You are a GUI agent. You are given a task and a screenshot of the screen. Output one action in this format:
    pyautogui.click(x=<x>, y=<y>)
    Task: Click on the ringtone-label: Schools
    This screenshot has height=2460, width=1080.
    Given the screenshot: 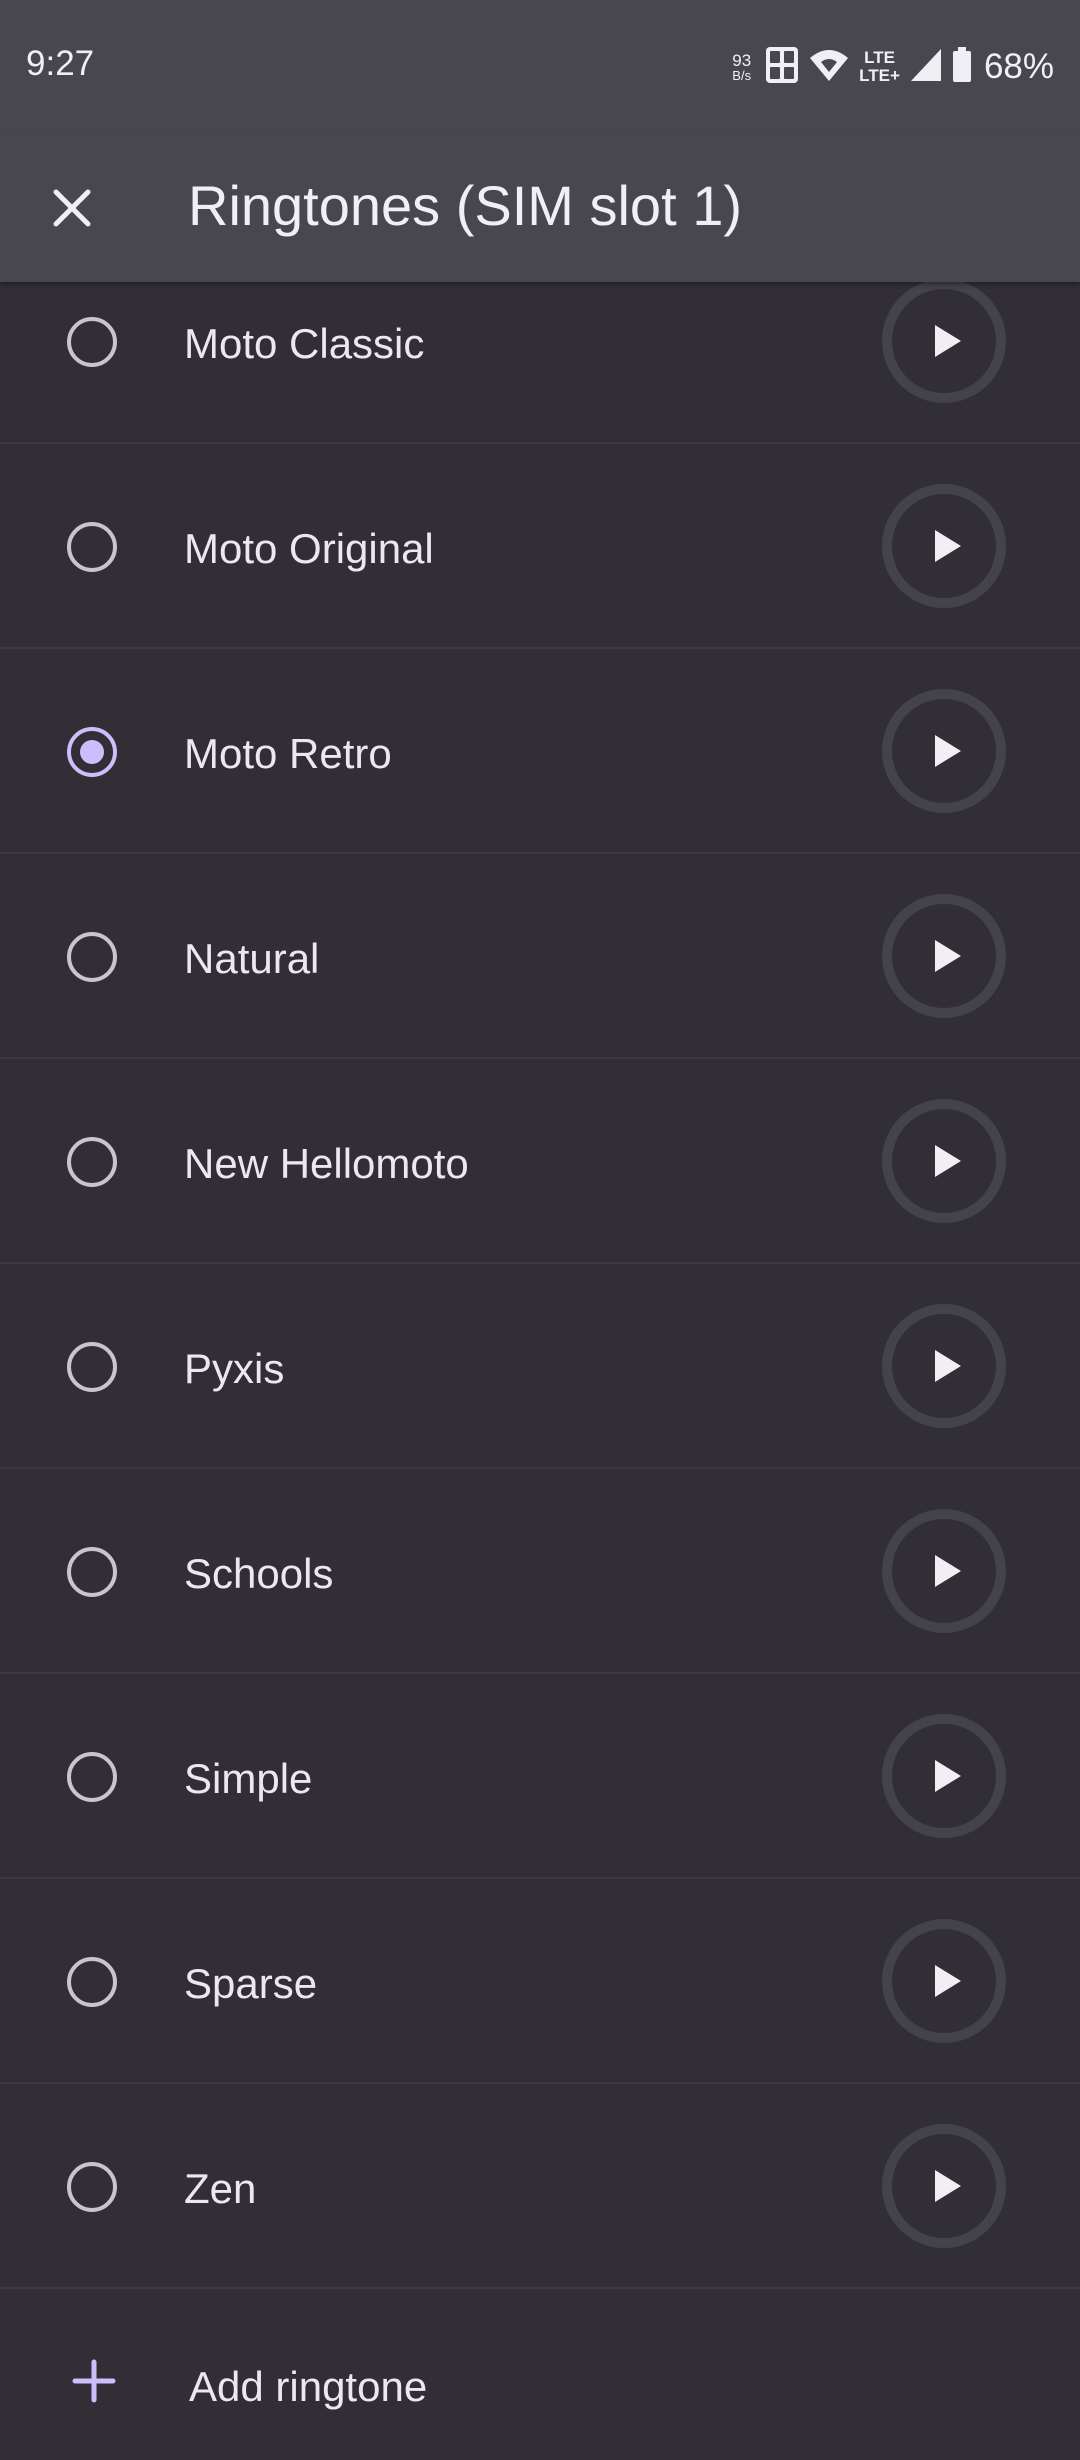 What is the action you would take?
    pyautogui.click(x=259, y=1573)
    